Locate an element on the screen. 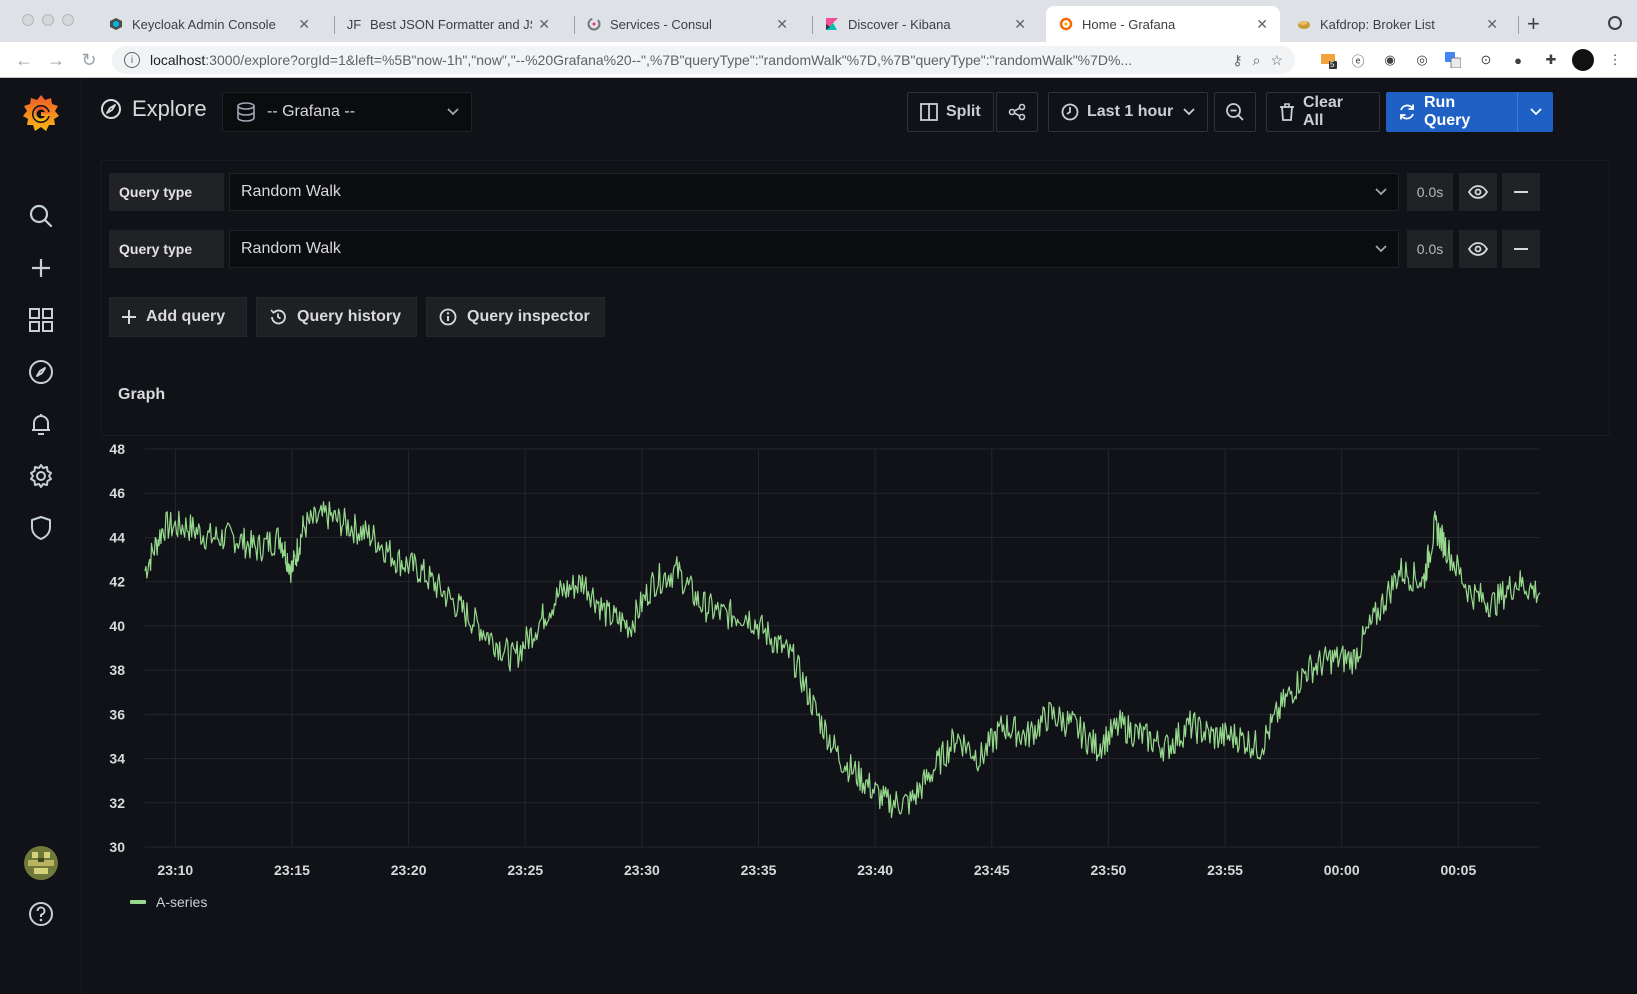 The image size is (1637, 994). time-range-label: Last 1 hour is located at coordinates (1130, 111).